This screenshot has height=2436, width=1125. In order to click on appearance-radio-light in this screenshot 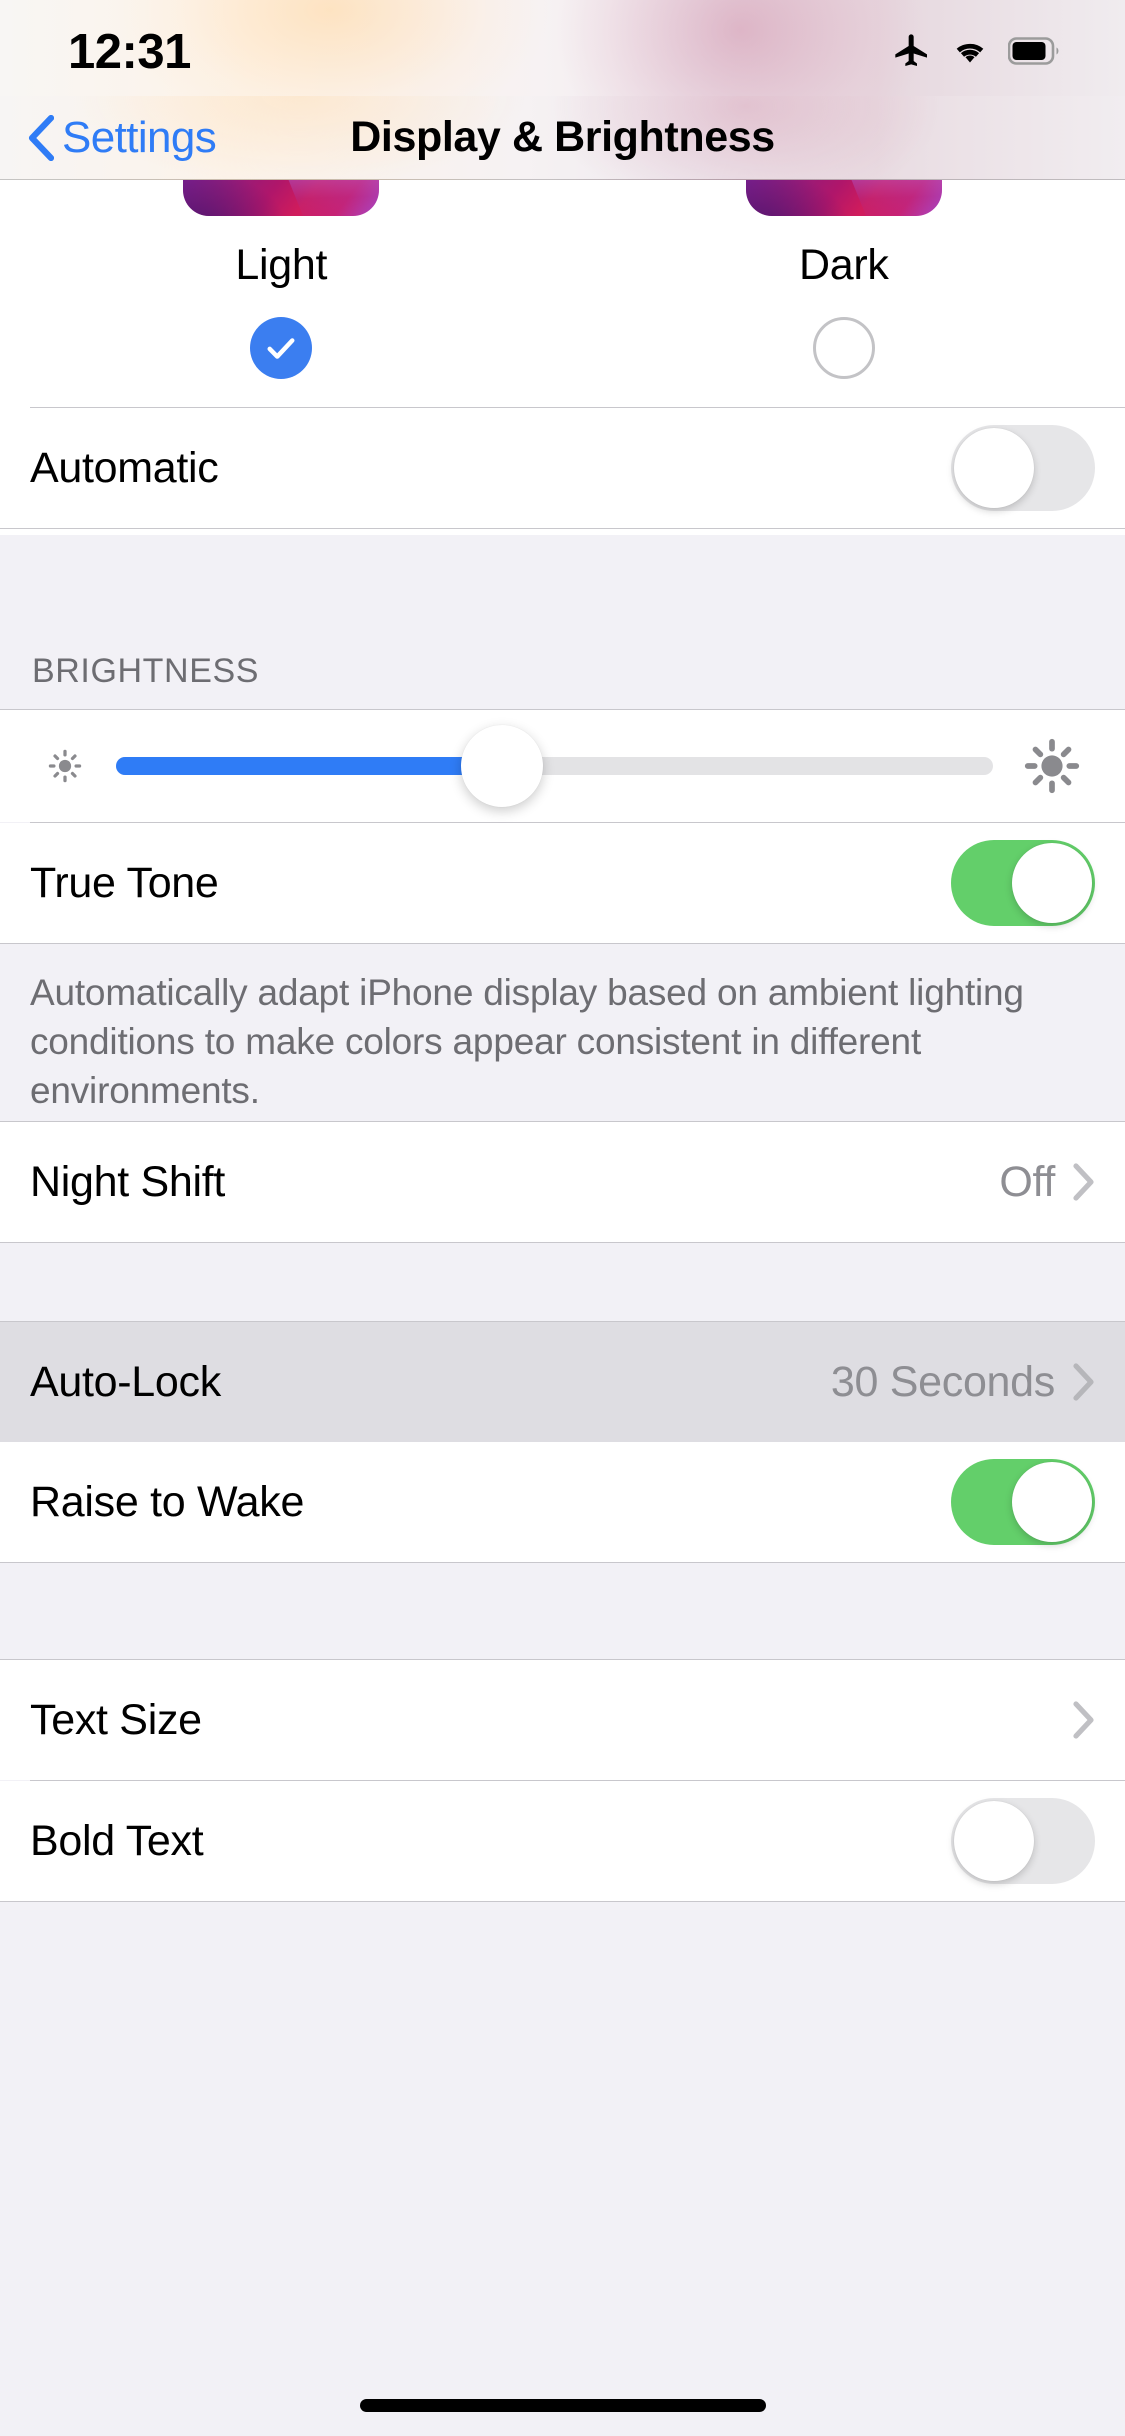, I will do `click(281, 348)`.